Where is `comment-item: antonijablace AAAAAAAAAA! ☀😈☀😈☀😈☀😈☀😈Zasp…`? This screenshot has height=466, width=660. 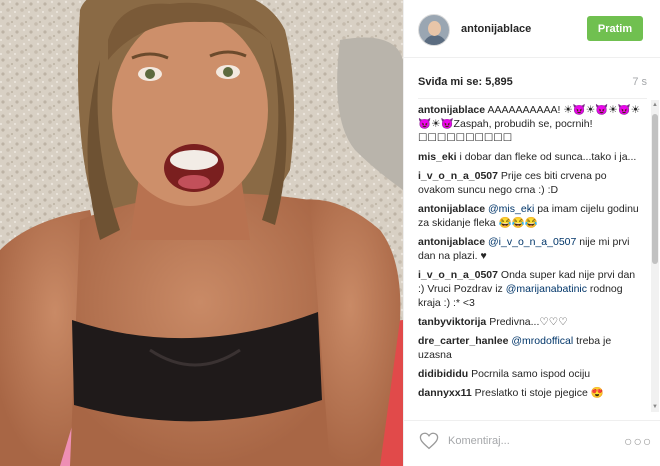 comment-item: antonijablace AAAAAAAAAA! ☀😈☀😈☀😈☀😈☀😈Zasp… is located at coordinates (530, 124).